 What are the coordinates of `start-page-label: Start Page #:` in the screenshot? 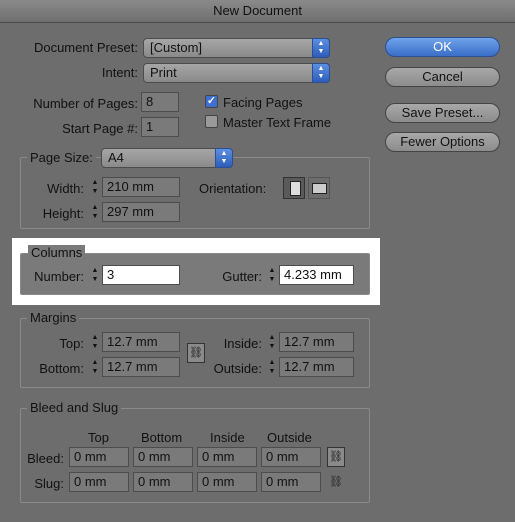 It's located at (100, 128).